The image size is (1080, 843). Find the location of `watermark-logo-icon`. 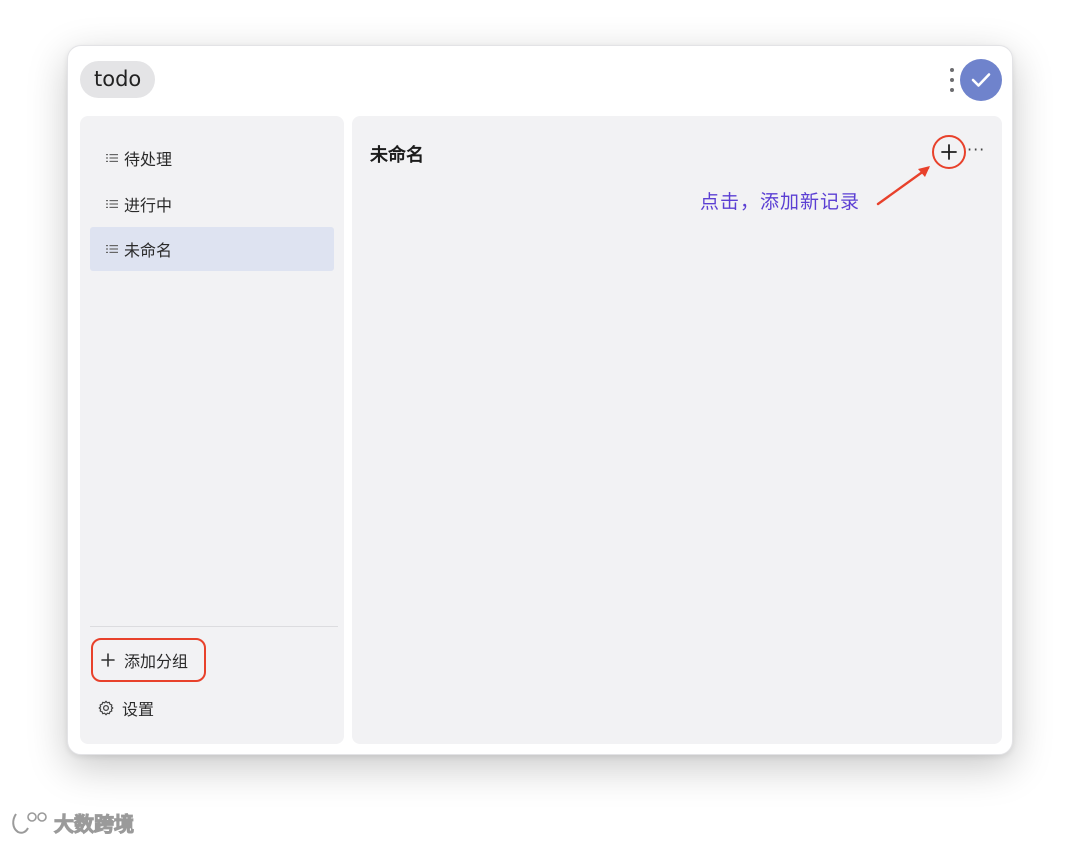

watermark-logo-icon is located at coordinates (29, 822).